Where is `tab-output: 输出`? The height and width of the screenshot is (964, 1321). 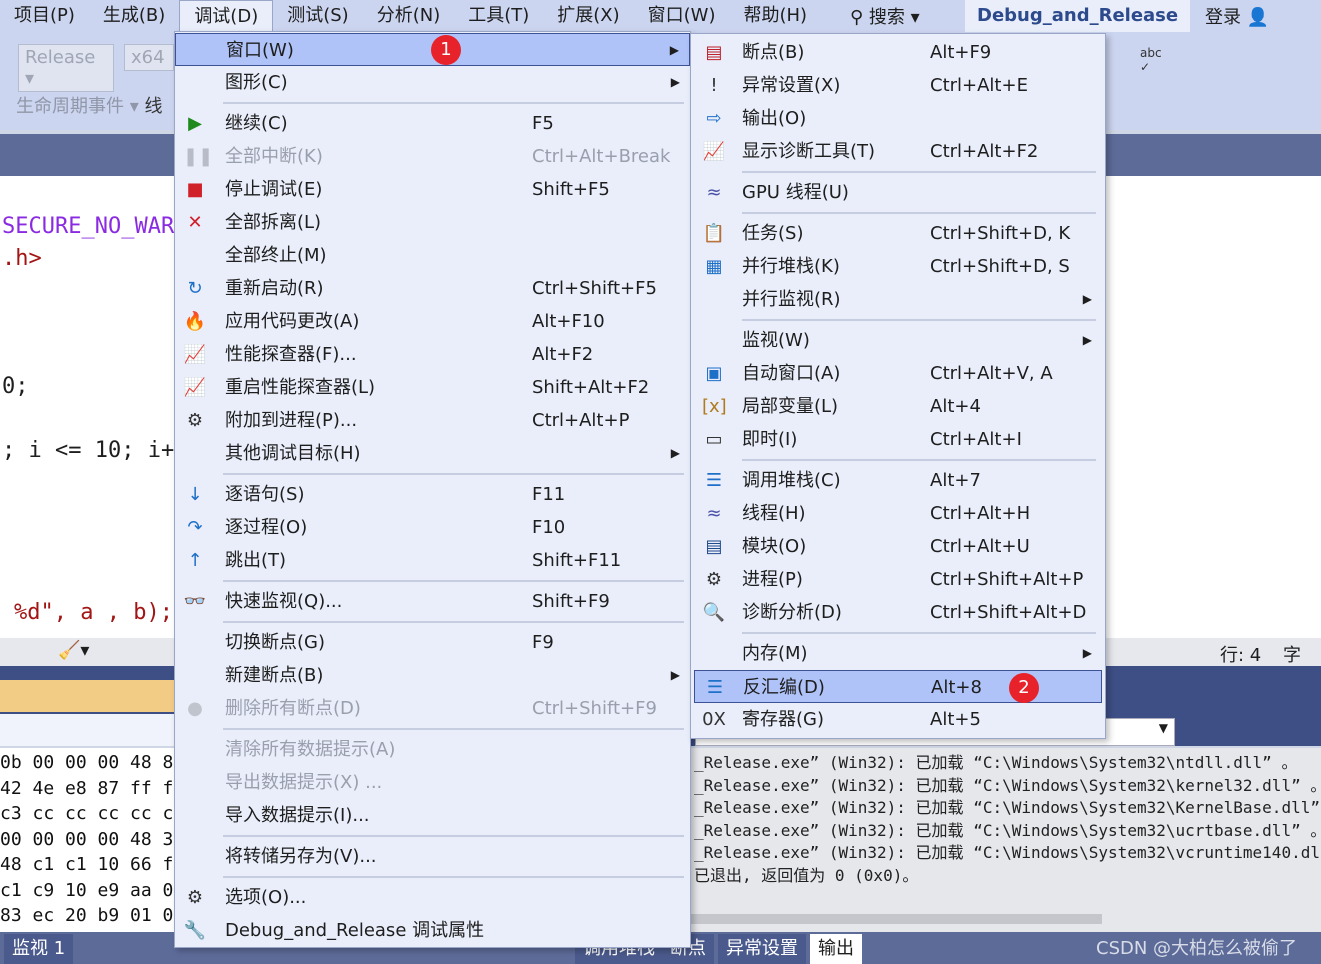
tab-output: 输出 is located at coordinates (836, 949).